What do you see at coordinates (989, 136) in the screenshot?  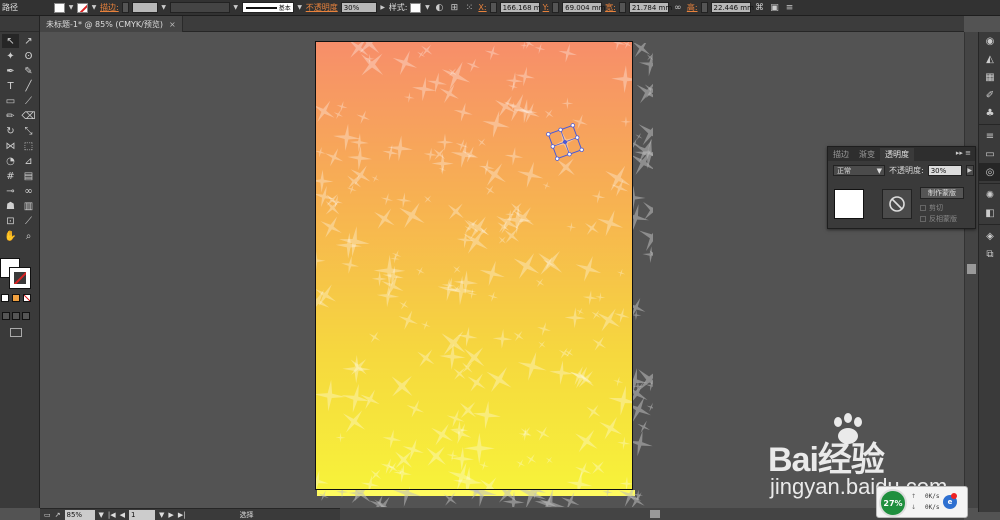 I see `stroke-panel-icon: ≡` at bounding box center [989, 136].